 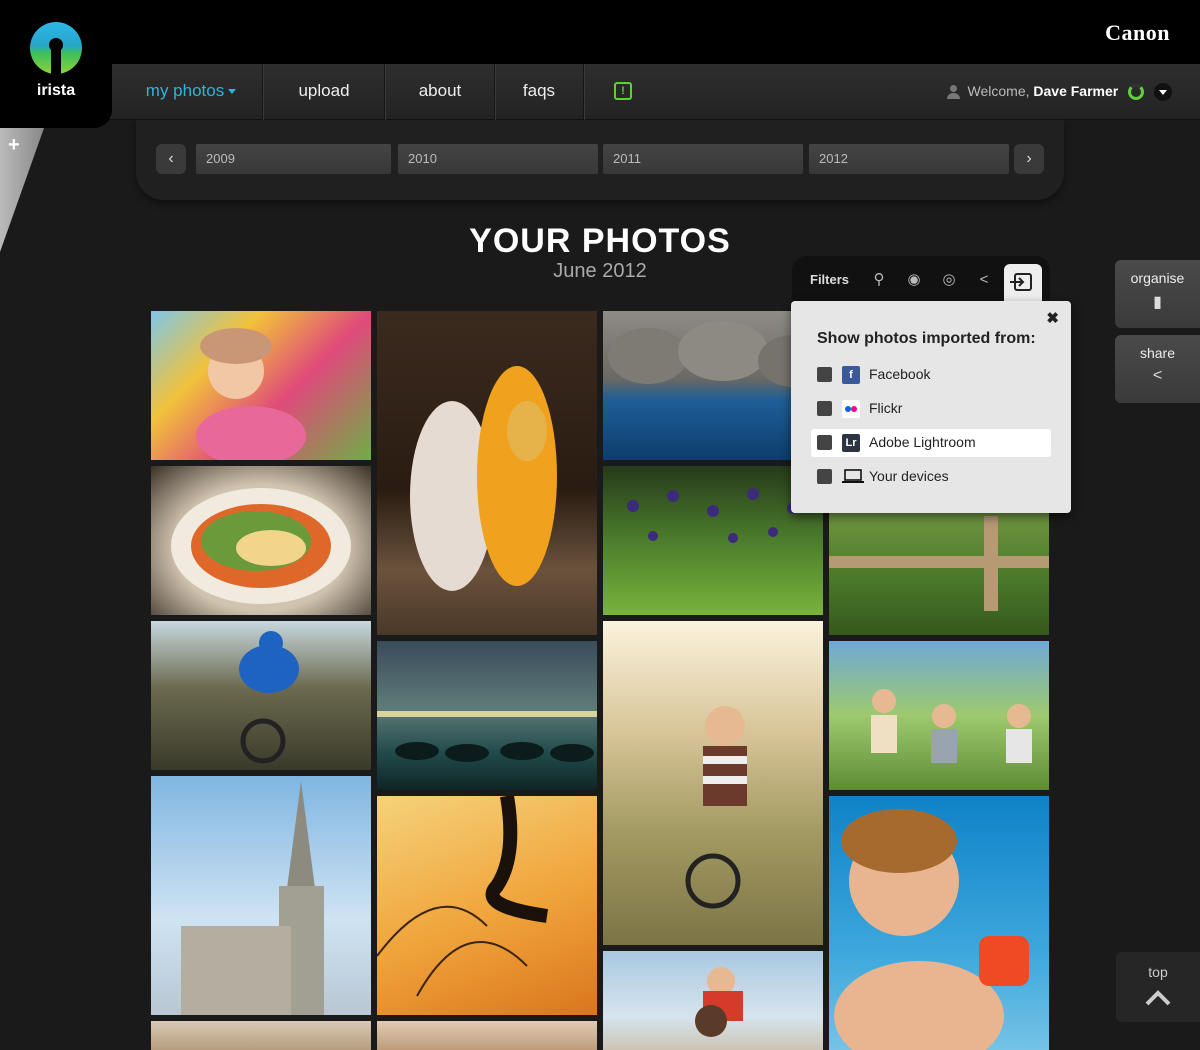 I want to click on chevron-down-icon, so click(x=232, y=92).